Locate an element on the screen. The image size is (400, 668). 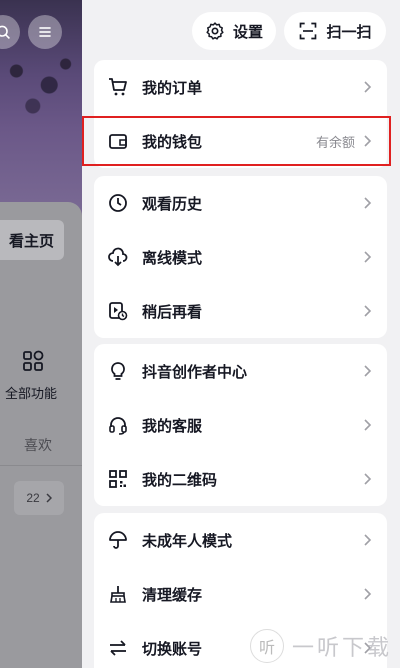
menu-item-label: 我的订单 is located at coordinates (172, 88).